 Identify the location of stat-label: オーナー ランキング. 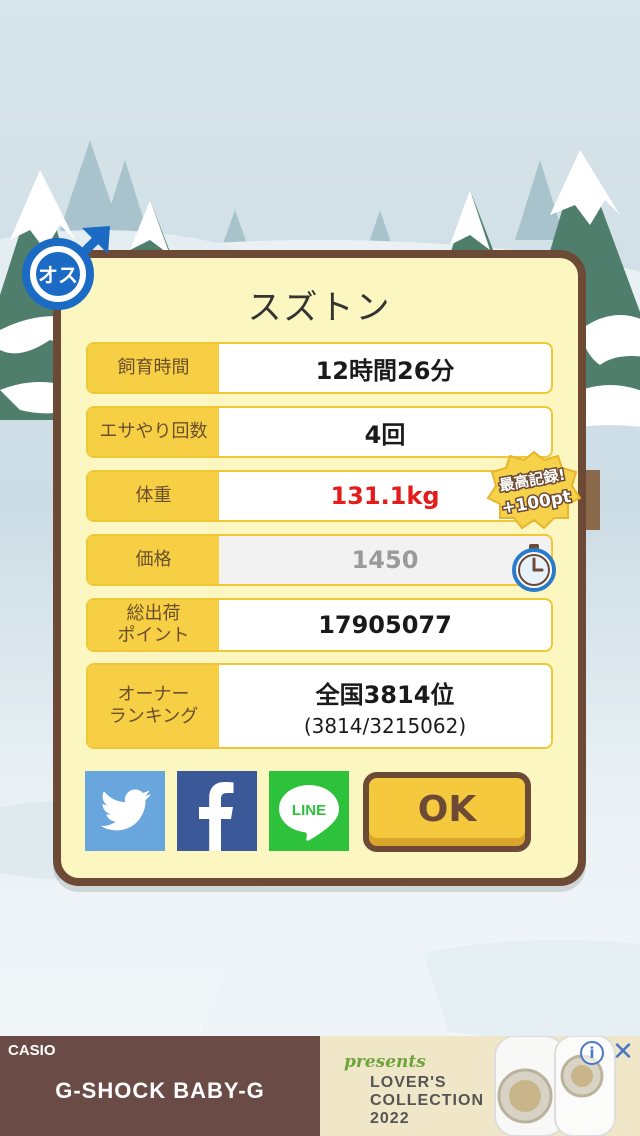
(153, 706).